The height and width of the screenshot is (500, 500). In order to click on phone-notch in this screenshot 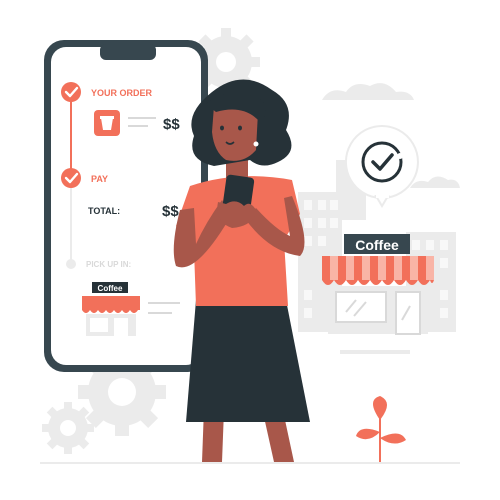, I will do `click(128, 52)`.